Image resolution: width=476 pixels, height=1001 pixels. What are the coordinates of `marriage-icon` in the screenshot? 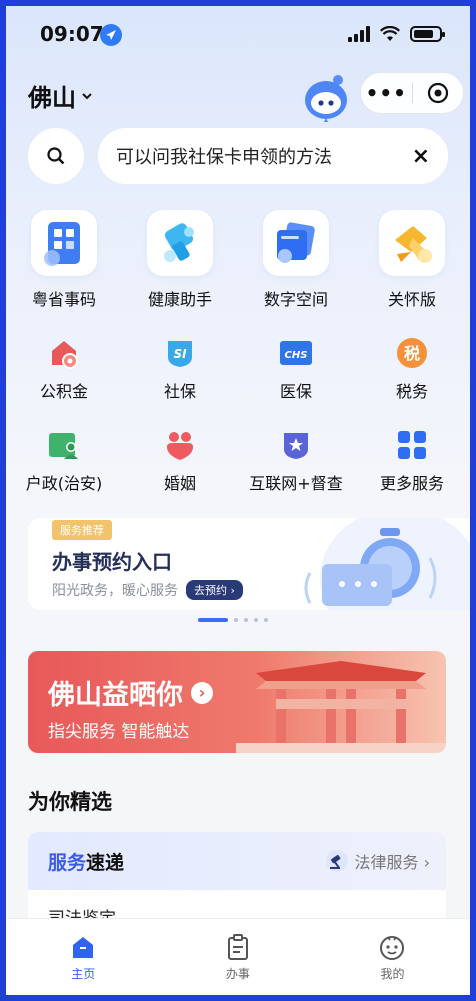 It's located at (180, 445).